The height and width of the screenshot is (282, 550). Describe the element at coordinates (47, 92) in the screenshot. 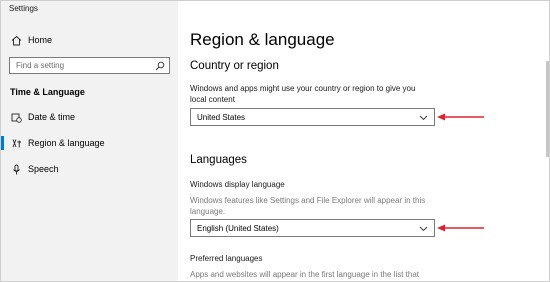

I see `section-heading: Time & Language` at that location.